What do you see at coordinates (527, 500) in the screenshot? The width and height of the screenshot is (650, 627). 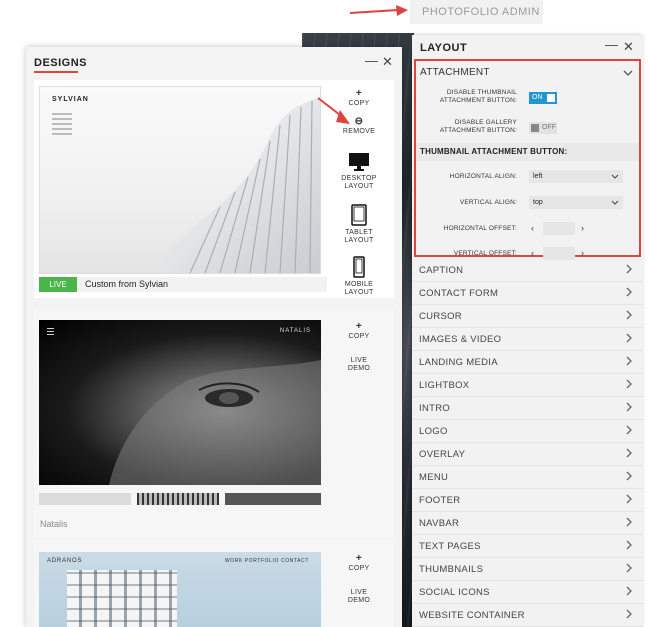 I see `section-footer: FOOTER` at bounding box center [527, 500].